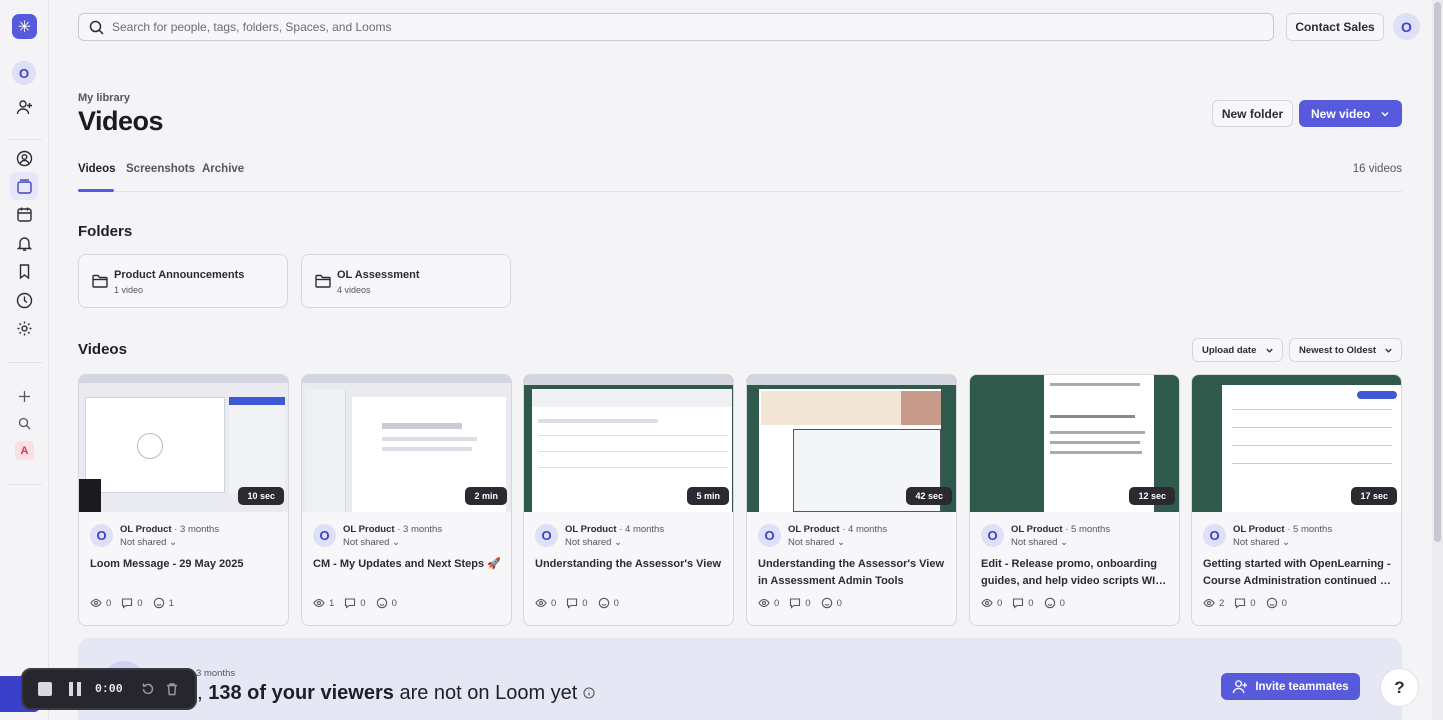 The image size is (1443, 720). I want to click on workspace-badge: A, so click(24, 450).